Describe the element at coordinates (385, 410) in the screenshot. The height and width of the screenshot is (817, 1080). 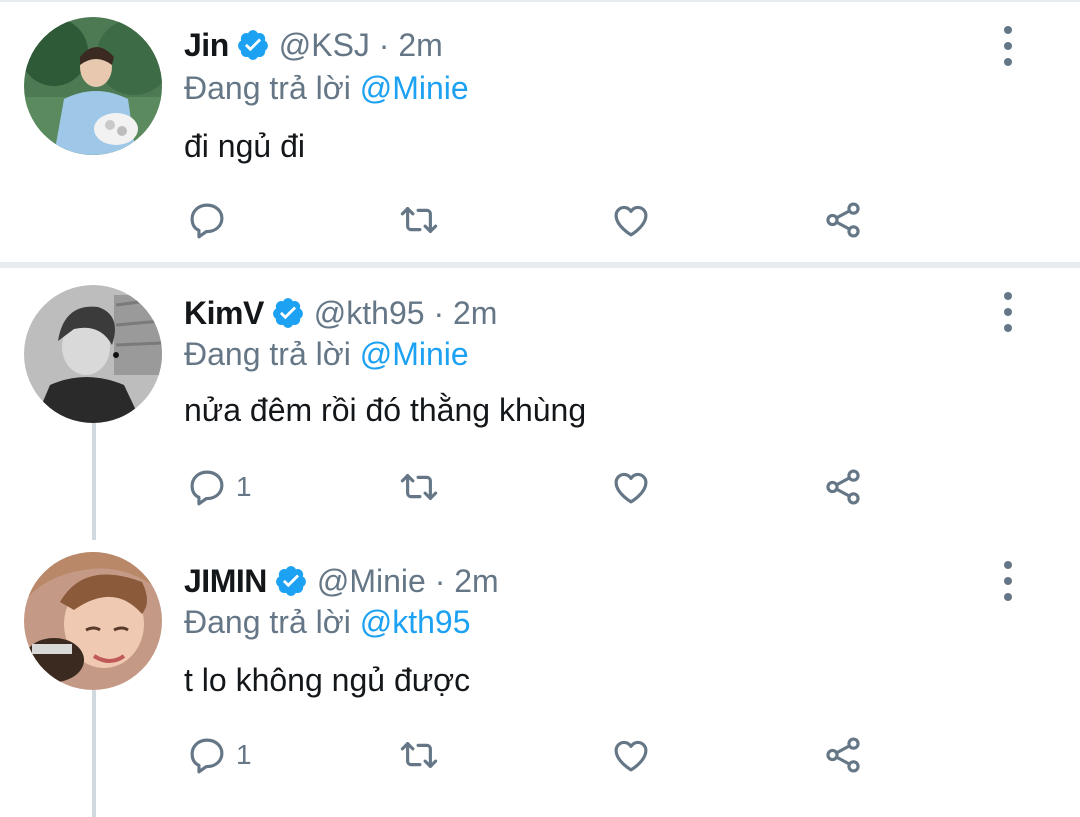
I see `tweet-text: nửa đêm rồi đó thằng khùng` at that location.